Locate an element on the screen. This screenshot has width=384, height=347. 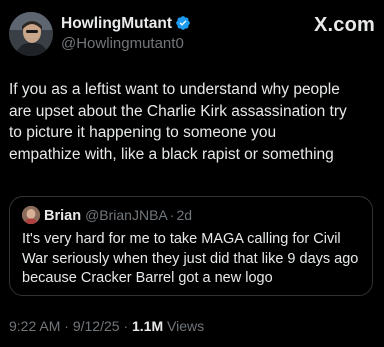
author-avatar-image is located at coordinates (31, 34).